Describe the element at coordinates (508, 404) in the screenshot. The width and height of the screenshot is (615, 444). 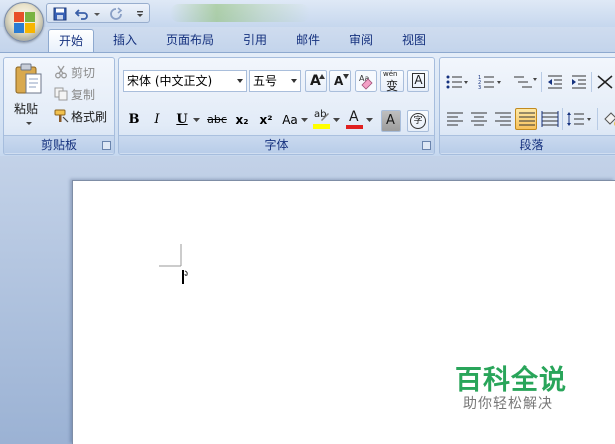
I see `watermark-subtitle: 助你轻松解决` at that location.